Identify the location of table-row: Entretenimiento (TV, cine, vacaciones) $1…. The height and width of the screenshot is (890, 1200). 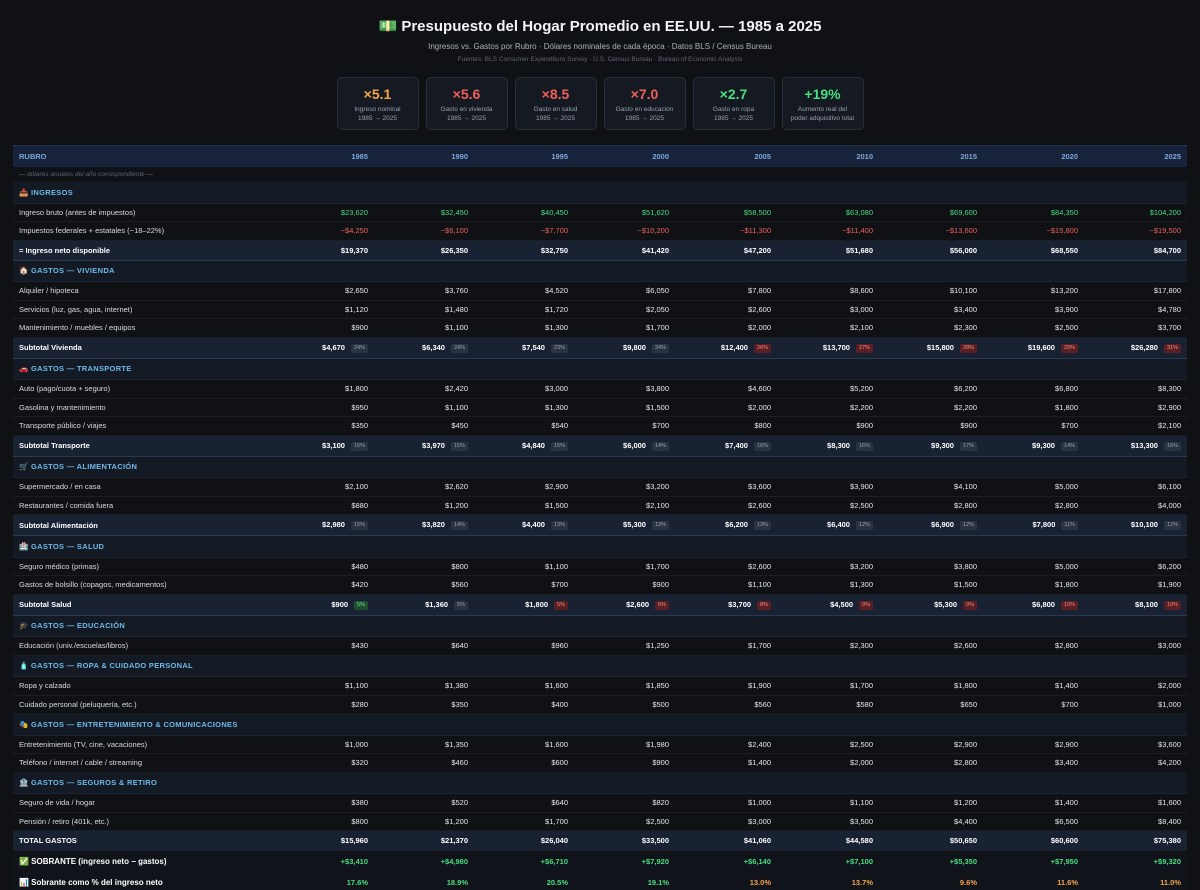
(600, 744).